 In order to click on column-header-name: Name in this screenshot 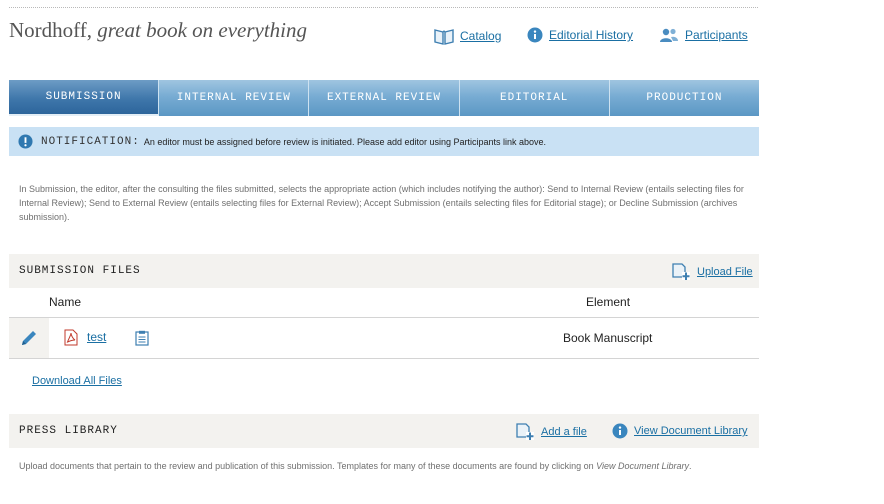, I will do `click(65, 302)`.